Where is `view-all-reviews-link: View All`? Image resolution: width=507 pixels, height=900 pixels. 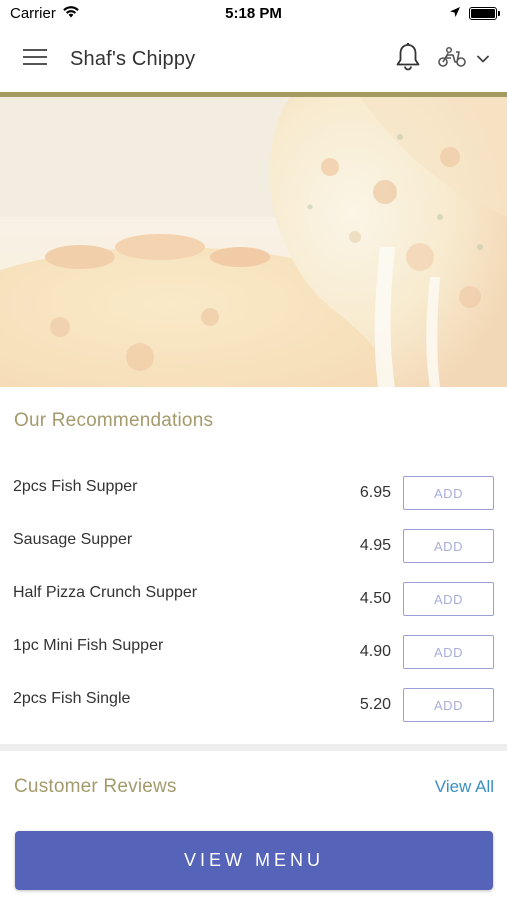
view-all-reviews-link: View All is located at coordinates (464, 787).